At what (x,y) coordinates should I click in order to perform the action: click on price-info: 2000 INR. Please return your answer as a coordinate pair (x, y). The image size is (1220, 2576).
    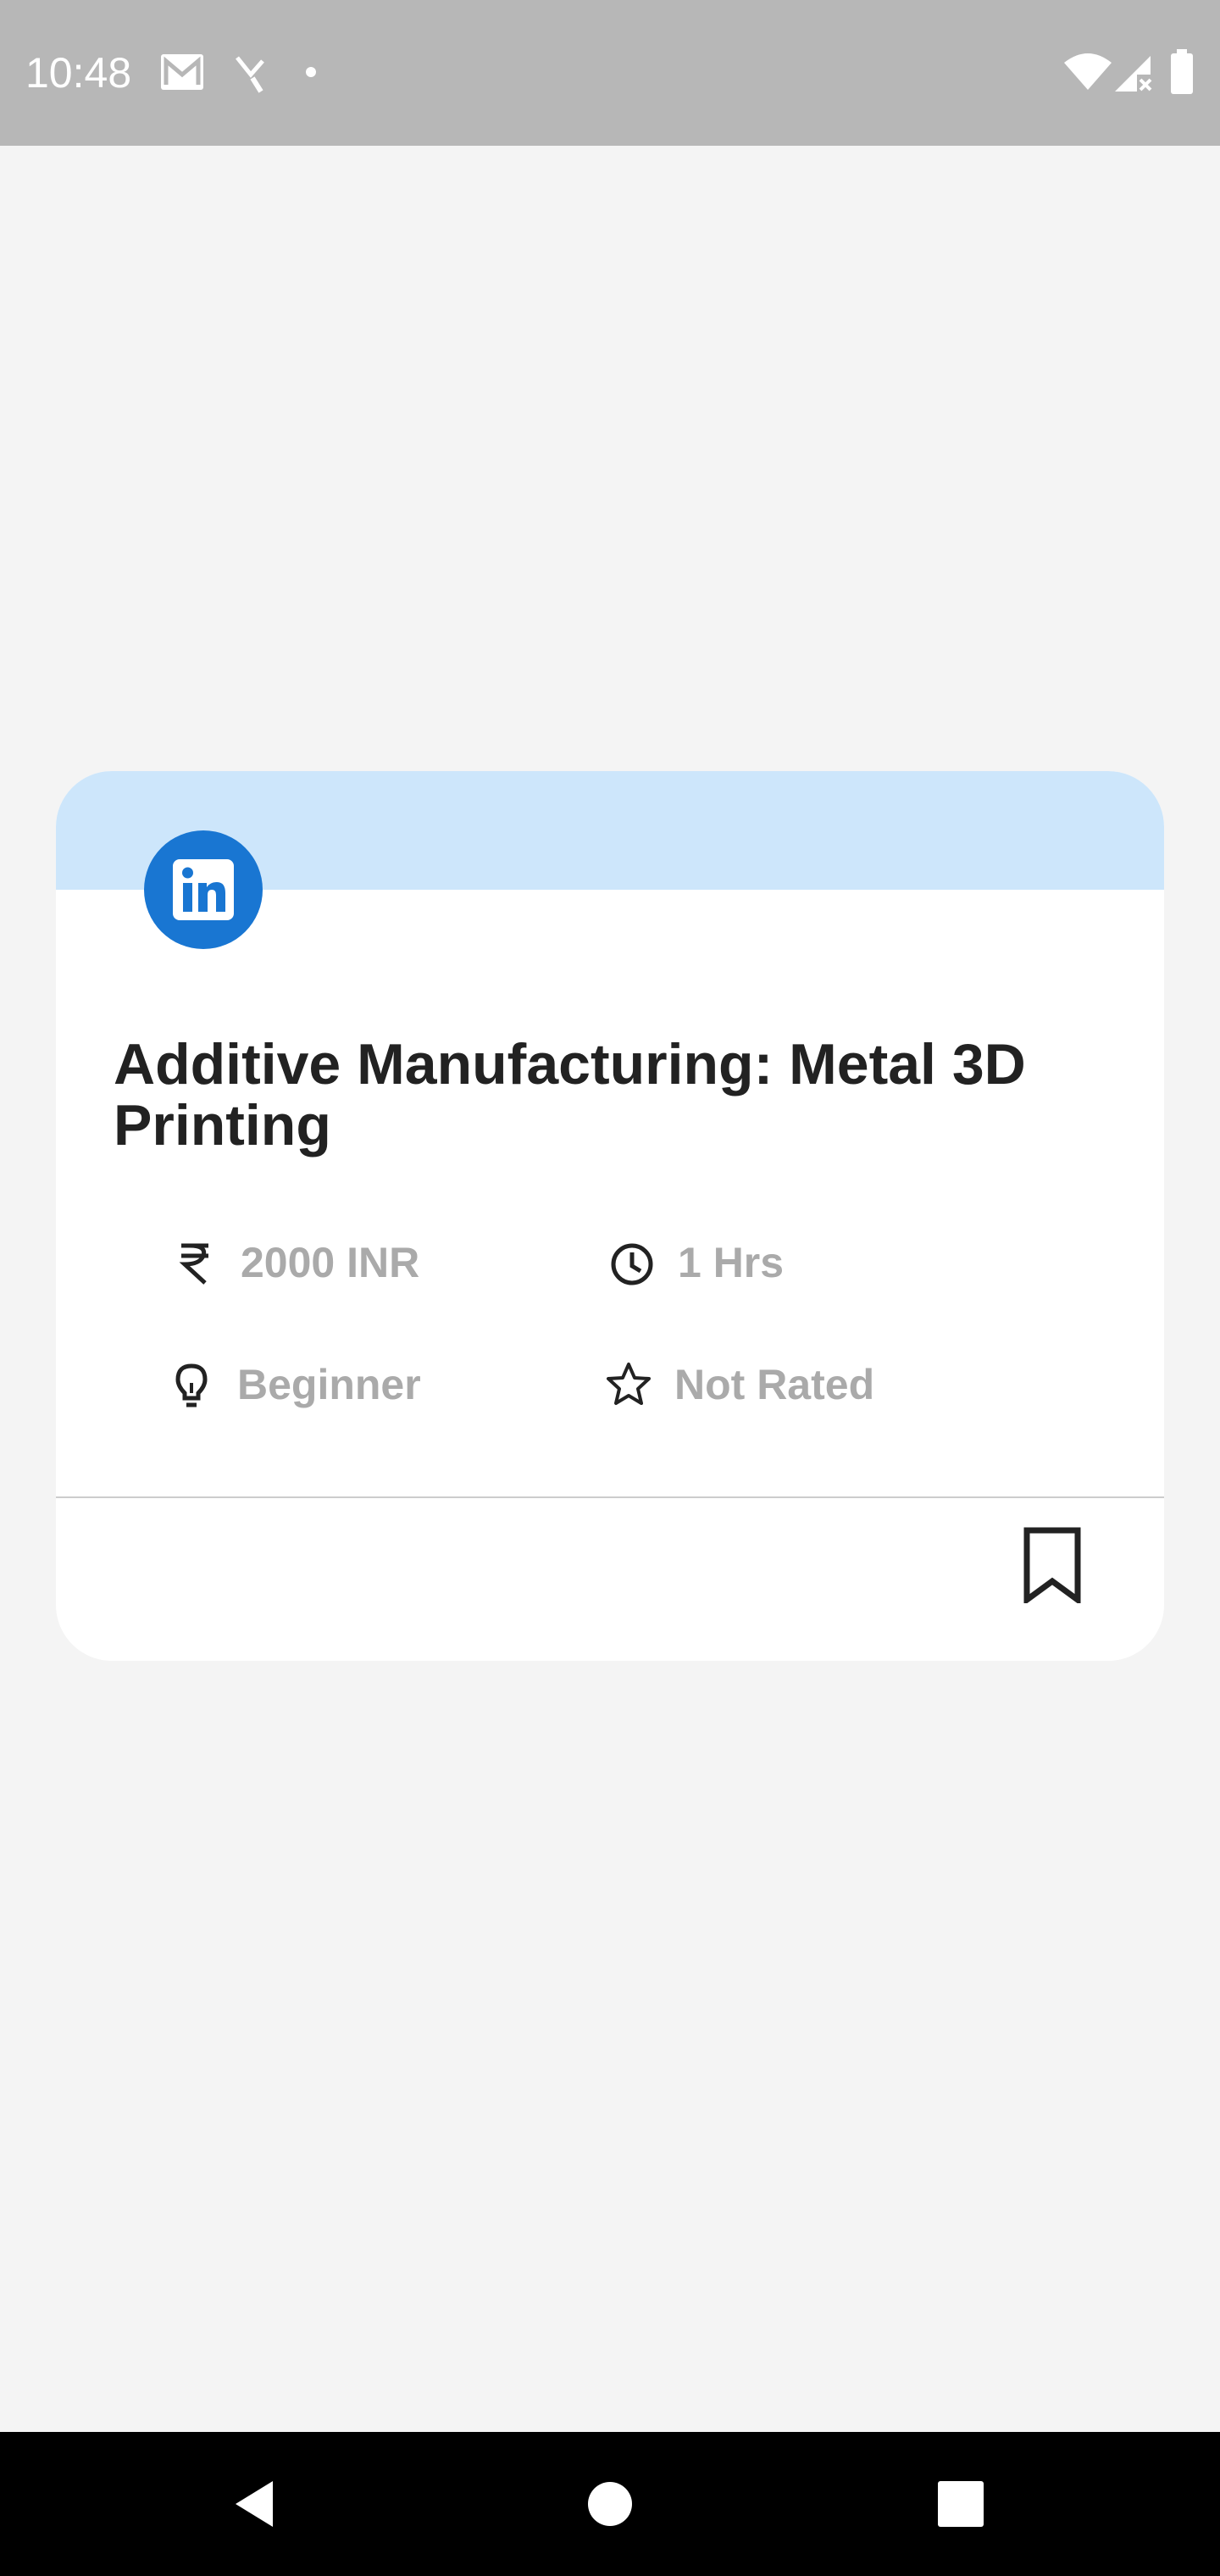
    Looking at the image, I should click on (294, 1262).